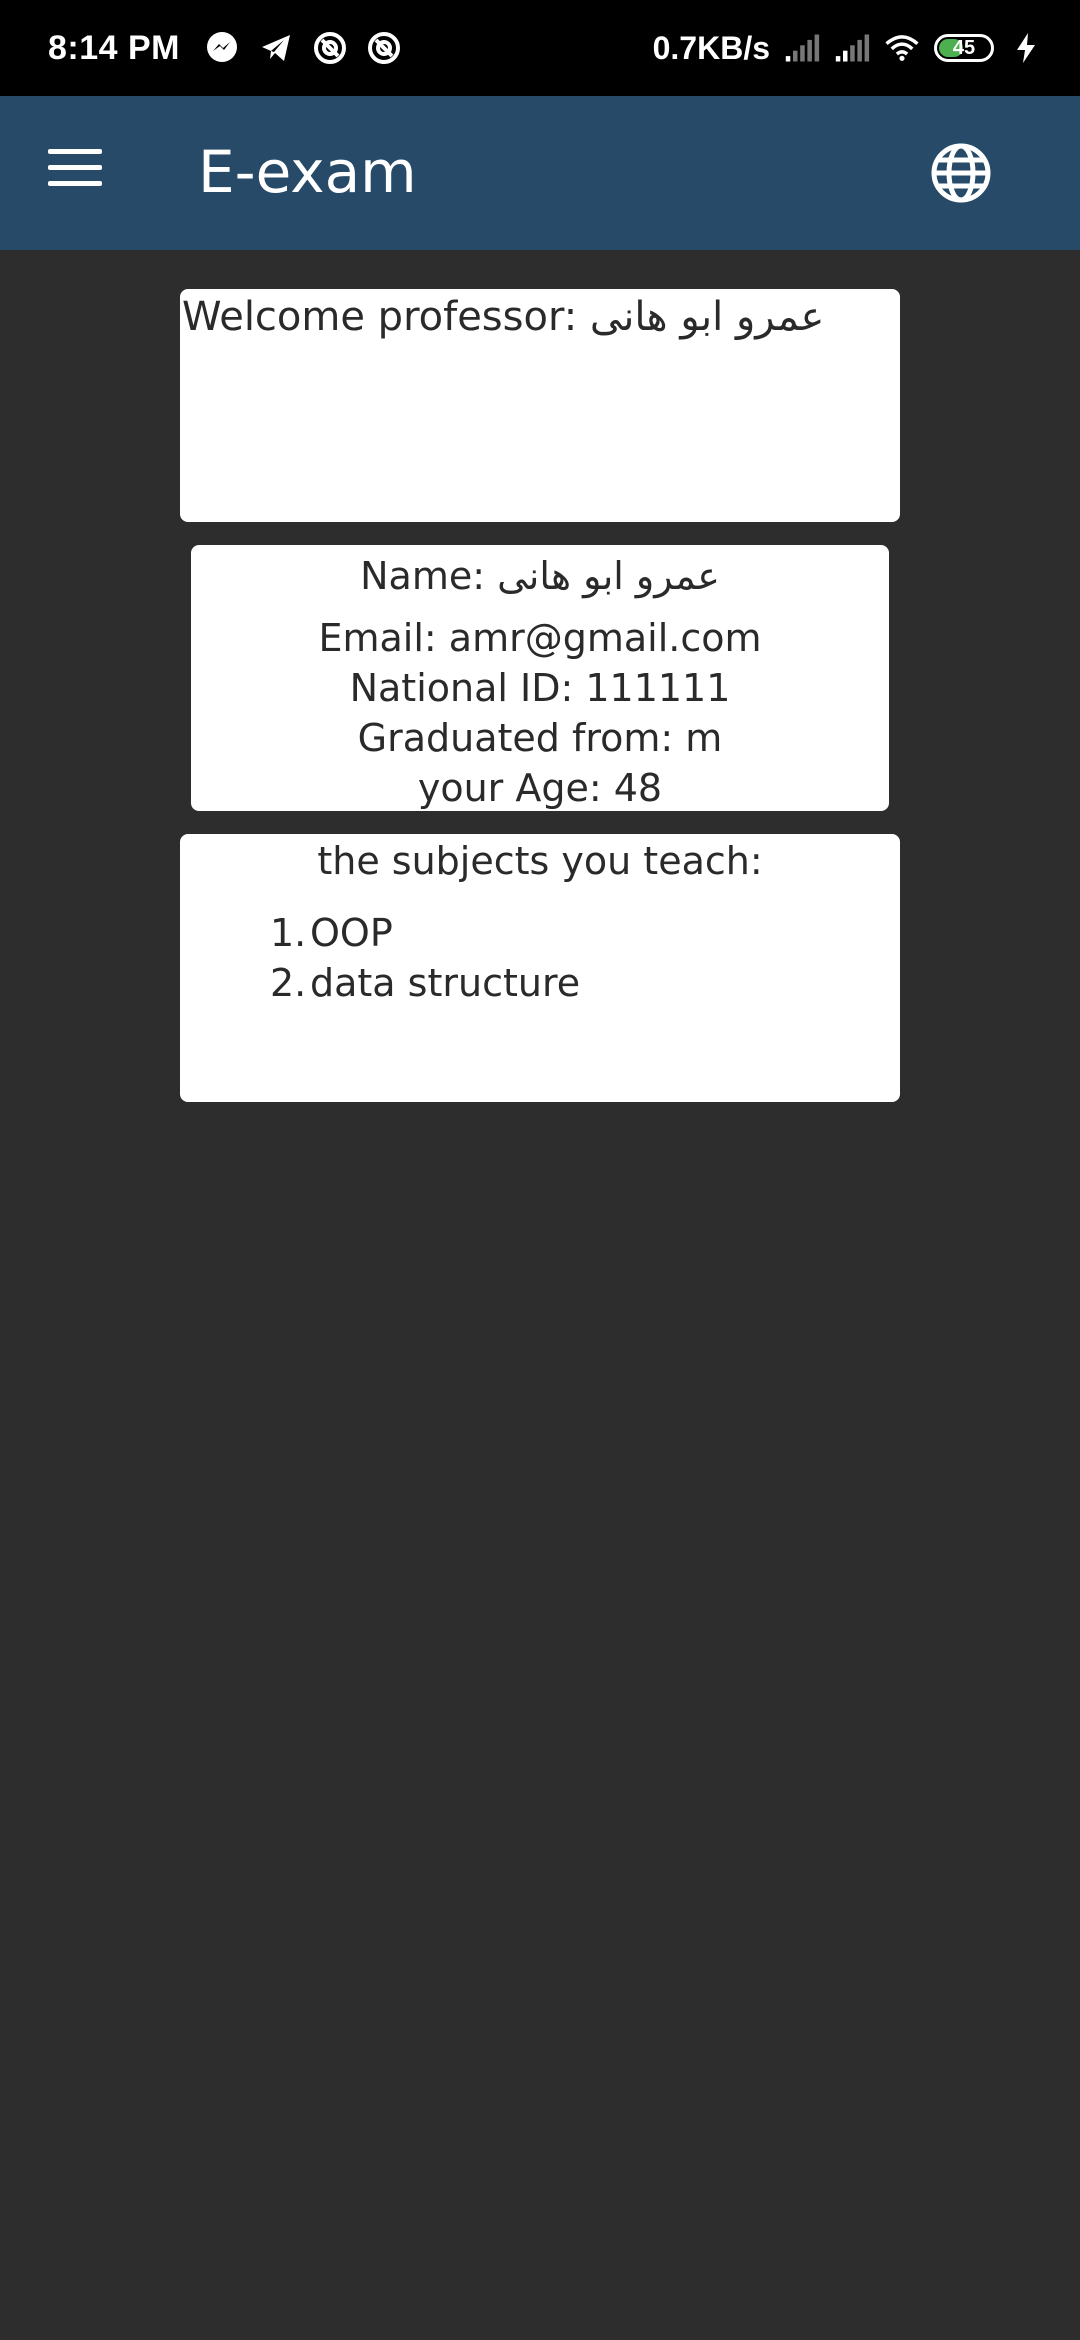 Image resolution: width=1080 pixels, height=2340 pixels. I want to click on list-item-label: OOP, so click(351, 933).